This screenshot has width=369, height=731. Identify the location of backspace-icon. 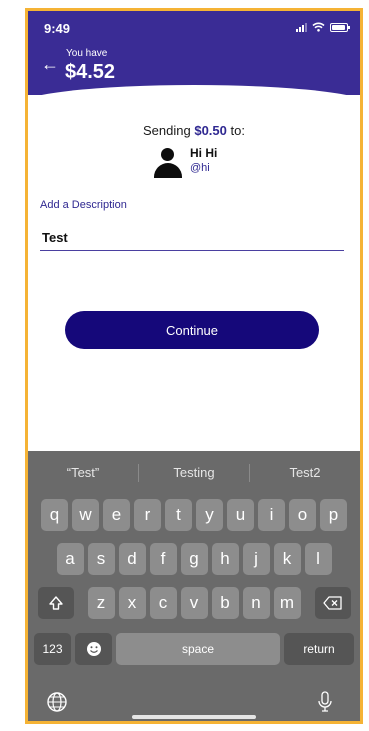
(332, 603).